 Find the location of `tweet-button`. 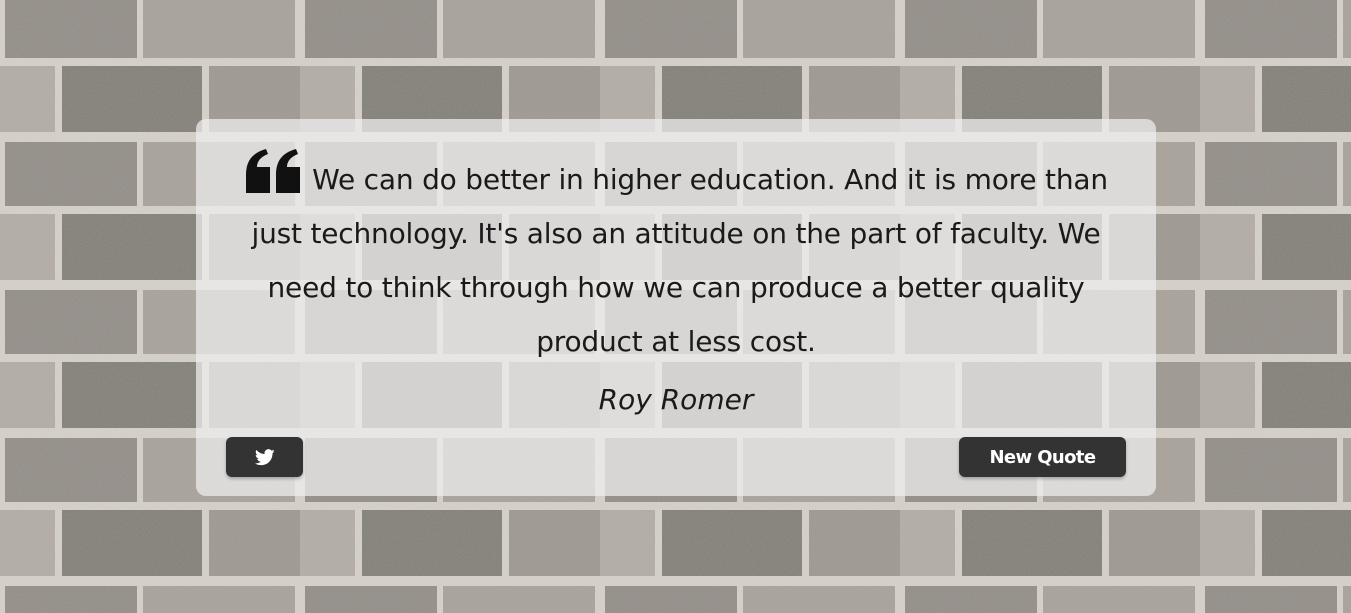

tweet-button is located at coordinates (264, 457).